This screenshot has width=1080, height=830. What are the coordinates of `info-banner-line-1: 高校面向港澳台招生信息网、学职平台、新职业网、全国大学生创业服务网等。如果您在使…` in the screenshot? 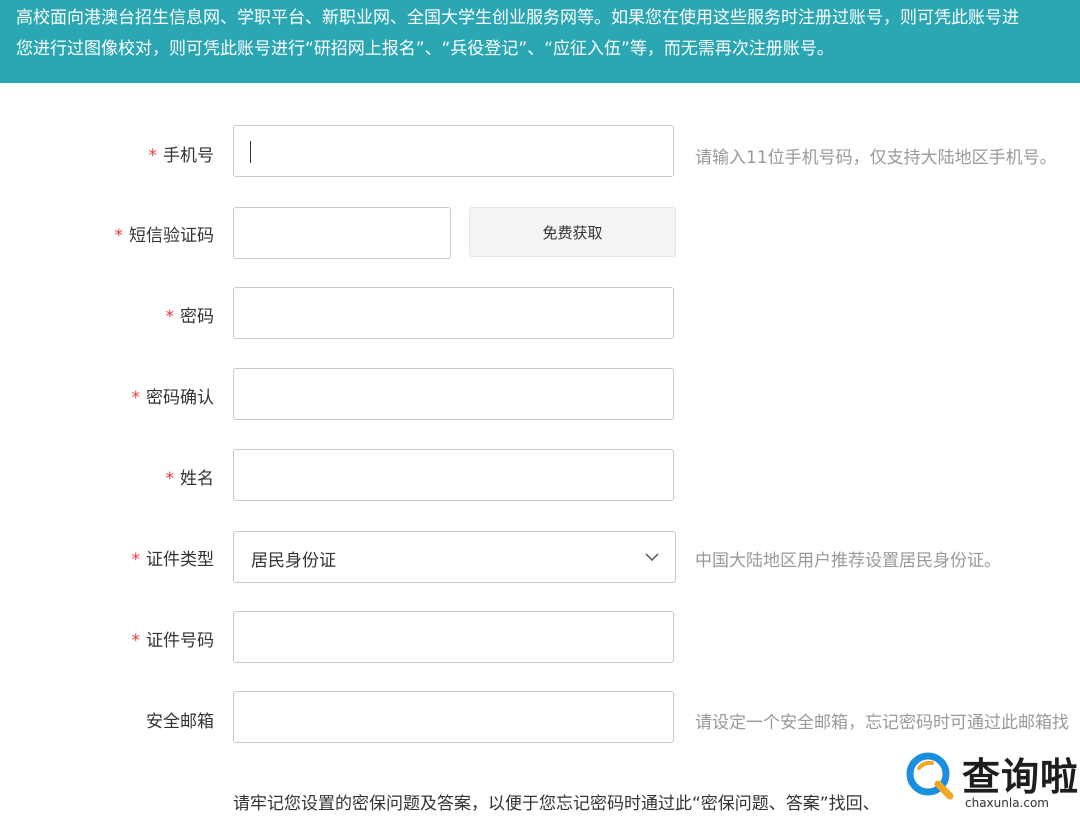 It's located at (517, 18).